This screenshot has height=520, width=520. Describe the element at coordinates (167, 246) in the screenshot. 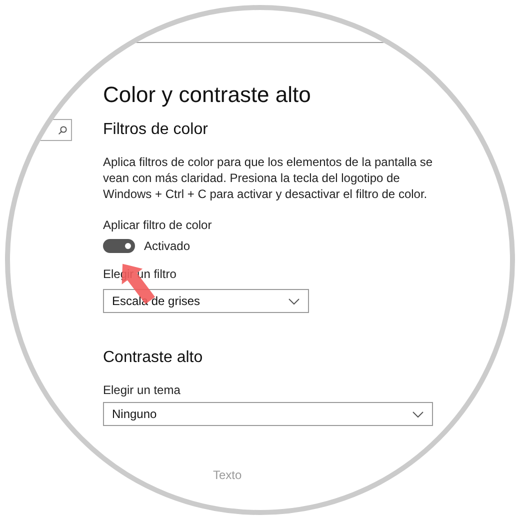

I see `toggle-state: Activado` at that location.